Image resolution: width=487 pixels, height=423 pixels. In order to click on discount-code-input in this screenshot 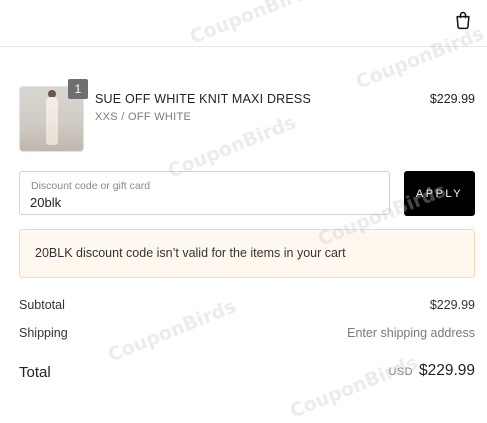, I will do `click(200, 202)`.